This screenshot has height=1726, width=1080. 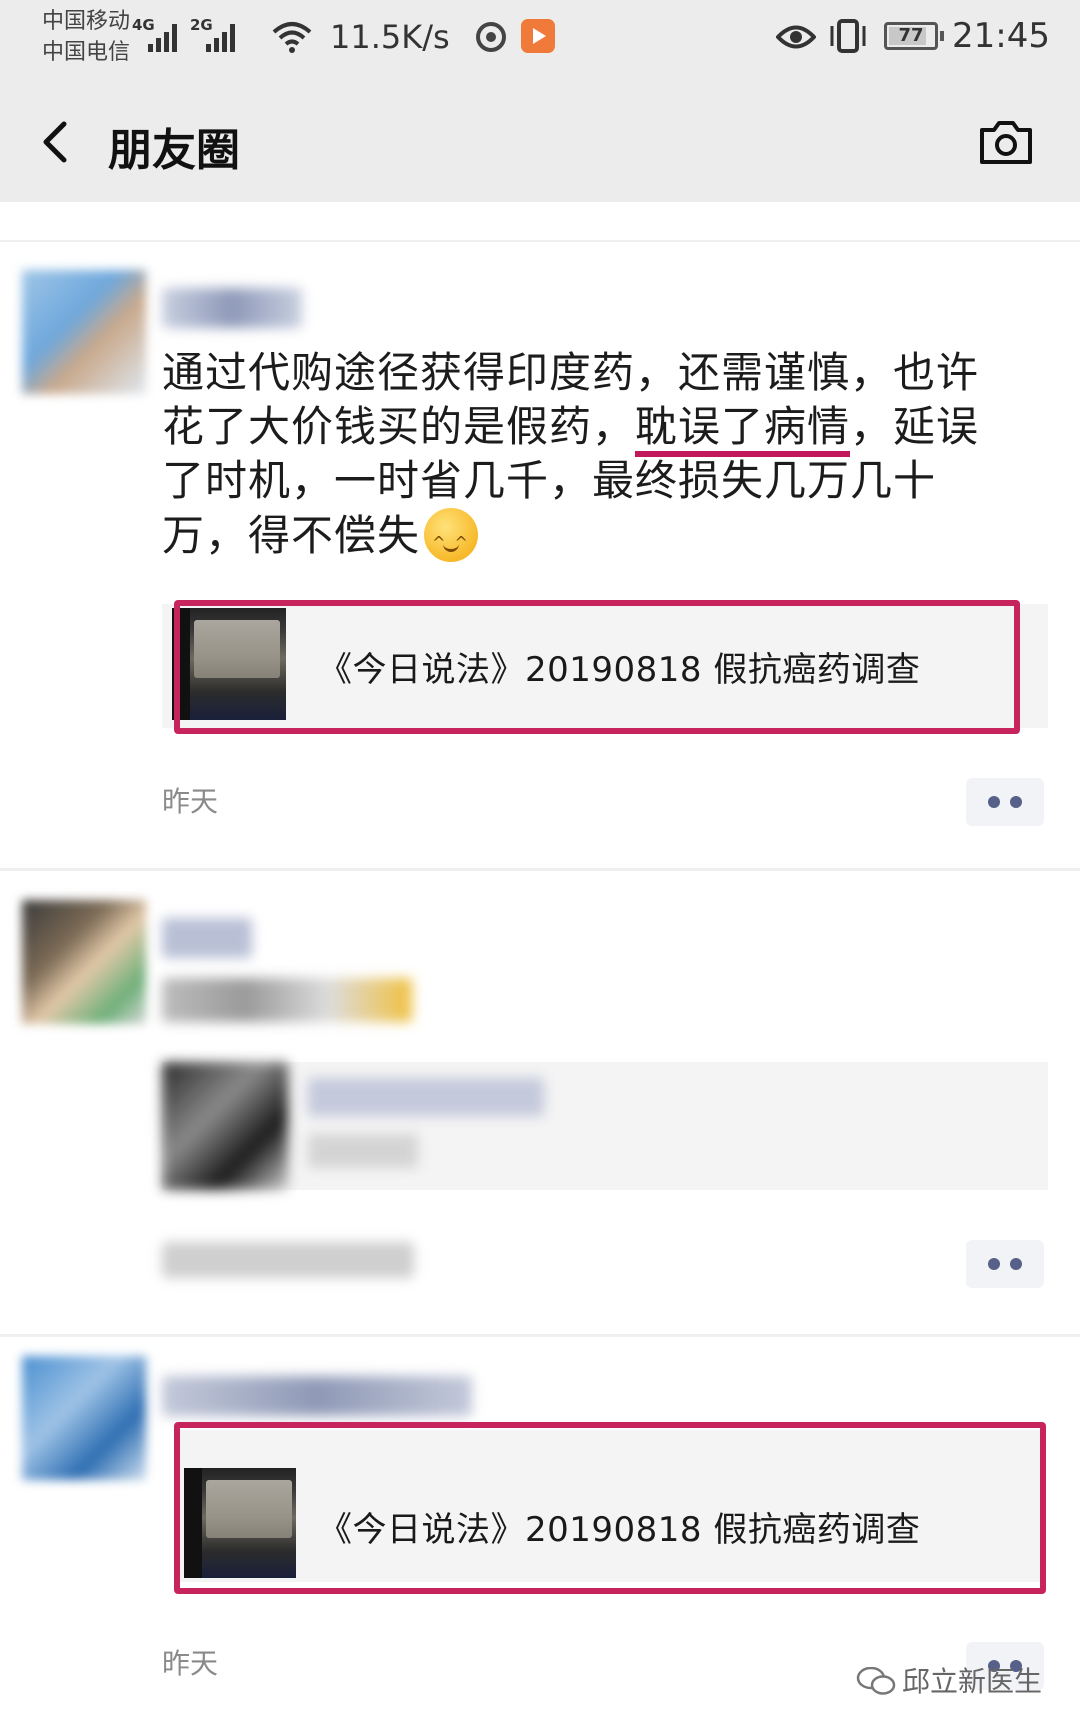 What do you see at coordinates (451, 539) in the screenshot?
I see `smile-emoji-icon` at bounding box center [451, 539].